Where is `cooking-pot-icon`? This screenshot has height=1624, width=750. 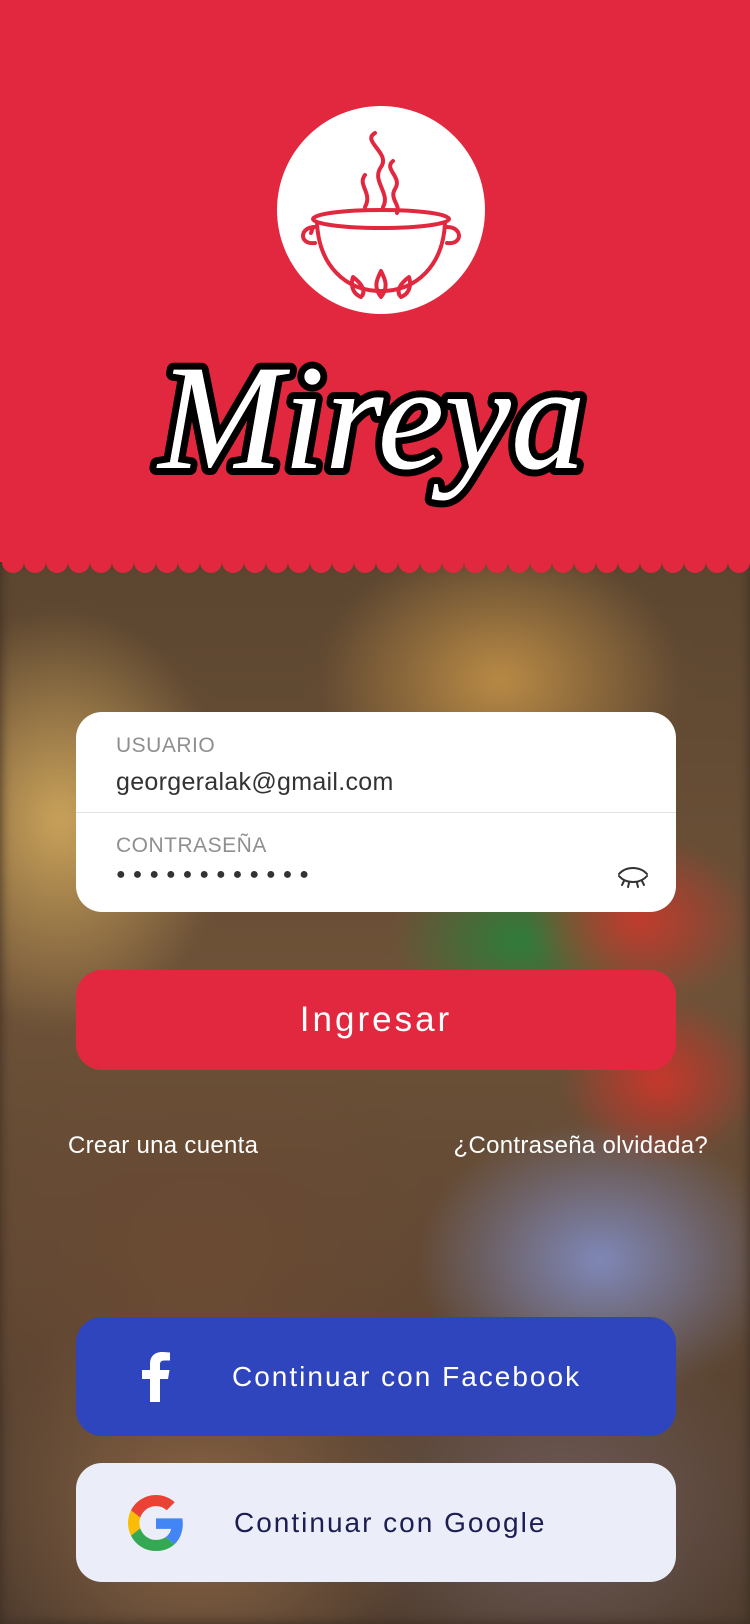
cooking-pot-icon is located at coordinates (381, 215).